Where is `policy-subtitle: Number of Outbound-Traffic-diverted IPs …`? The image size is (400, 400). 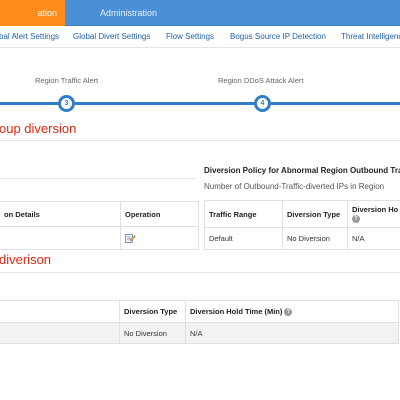 policy-subtitle: Number of Outbound-Traffic-diverted IPs … is located at coordinates (294, 186).